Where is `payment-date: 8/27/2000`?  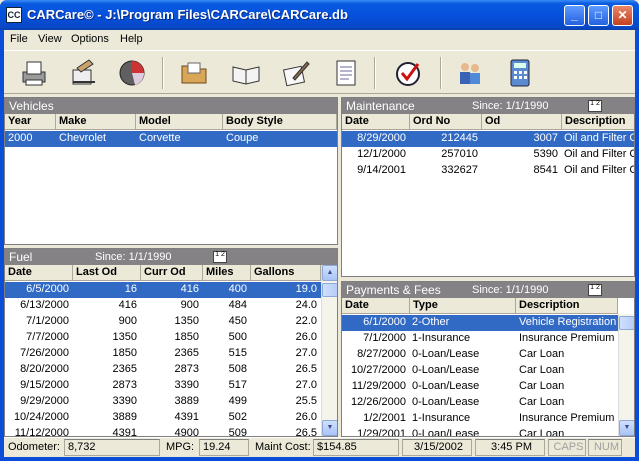 payment-date: 8/27/2000 is located at coordinates (381, 354).